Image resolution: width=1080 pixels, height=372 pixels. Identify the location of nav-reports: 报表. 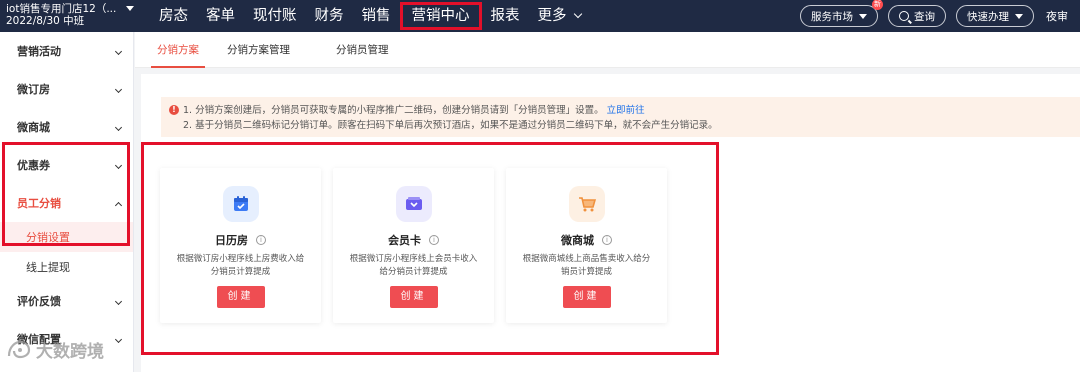
(505, 16).